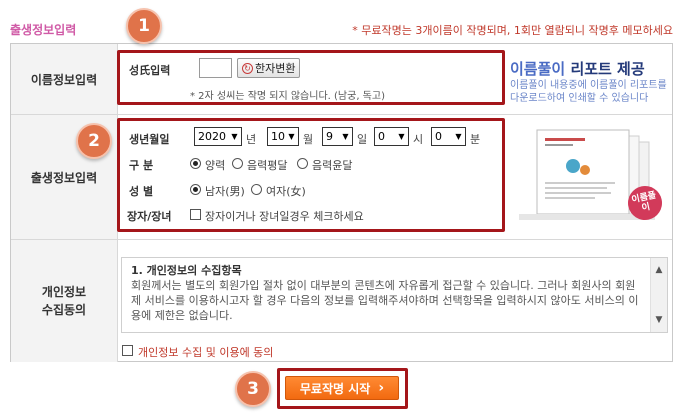 This screenshot has width=685, height=420. What do you see at coordinates (144, 26) in the screenshot?
I see `step-badge-1: 1` at bounding box center [144, 26].